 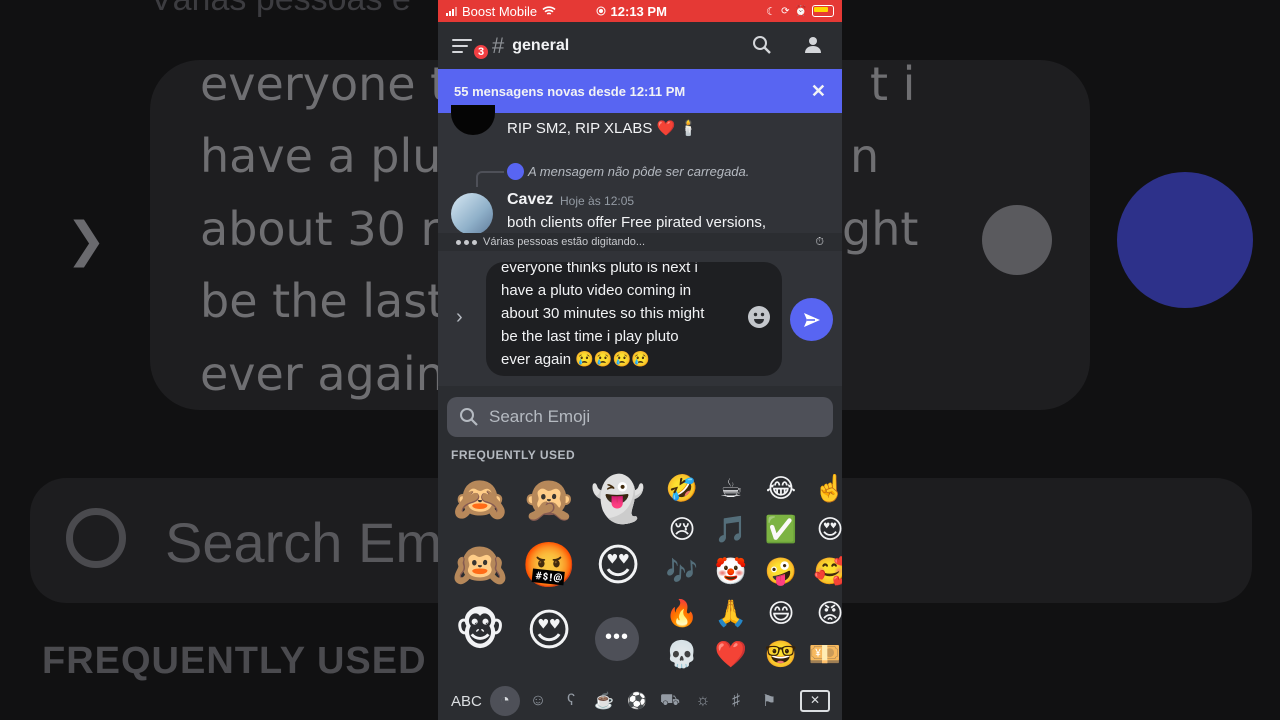 I want to click on timer-icon: ⏱, so click(x=819, y=241).